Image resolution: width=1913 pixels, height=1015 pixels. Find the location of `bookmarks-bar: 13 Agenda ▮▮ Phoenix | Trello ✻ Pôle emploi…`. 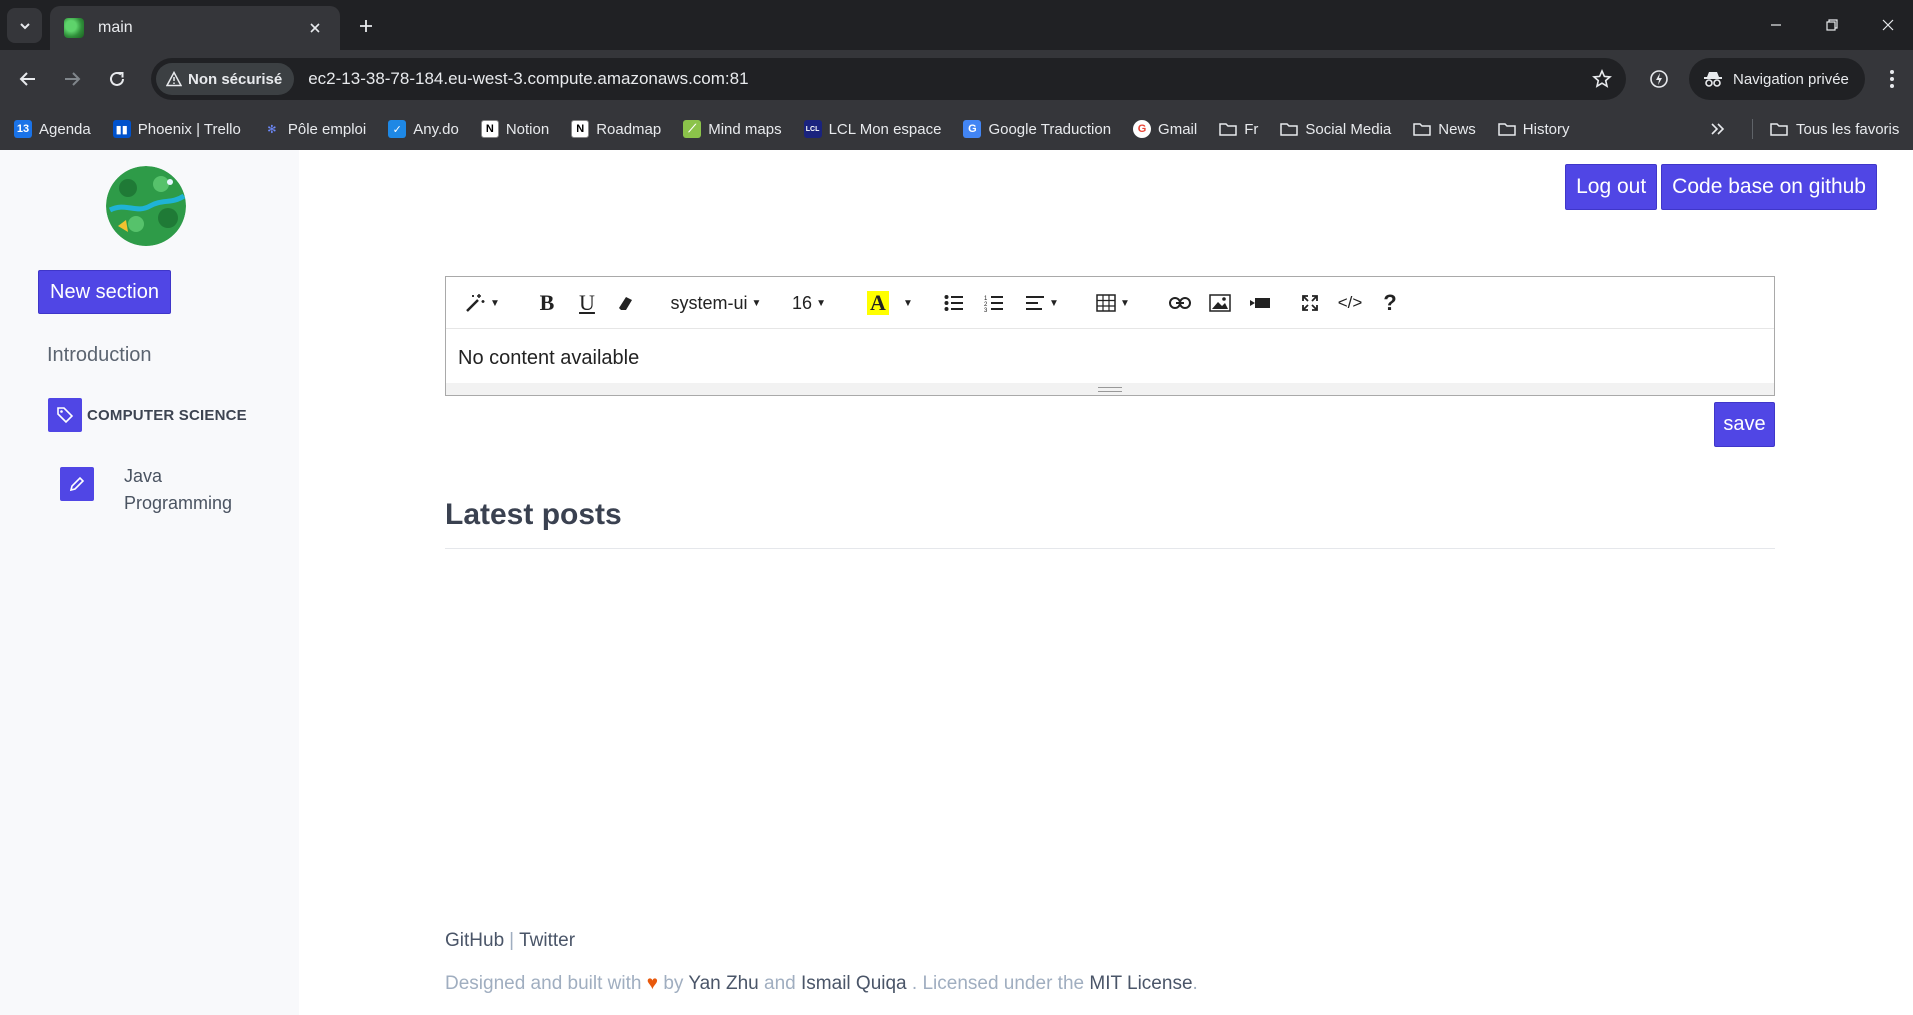

bookmarks-bar: 13 Agenda ▮▮ Phoenix | Trello ✻ Pôle emploi… is located at coordinates (956, 129).